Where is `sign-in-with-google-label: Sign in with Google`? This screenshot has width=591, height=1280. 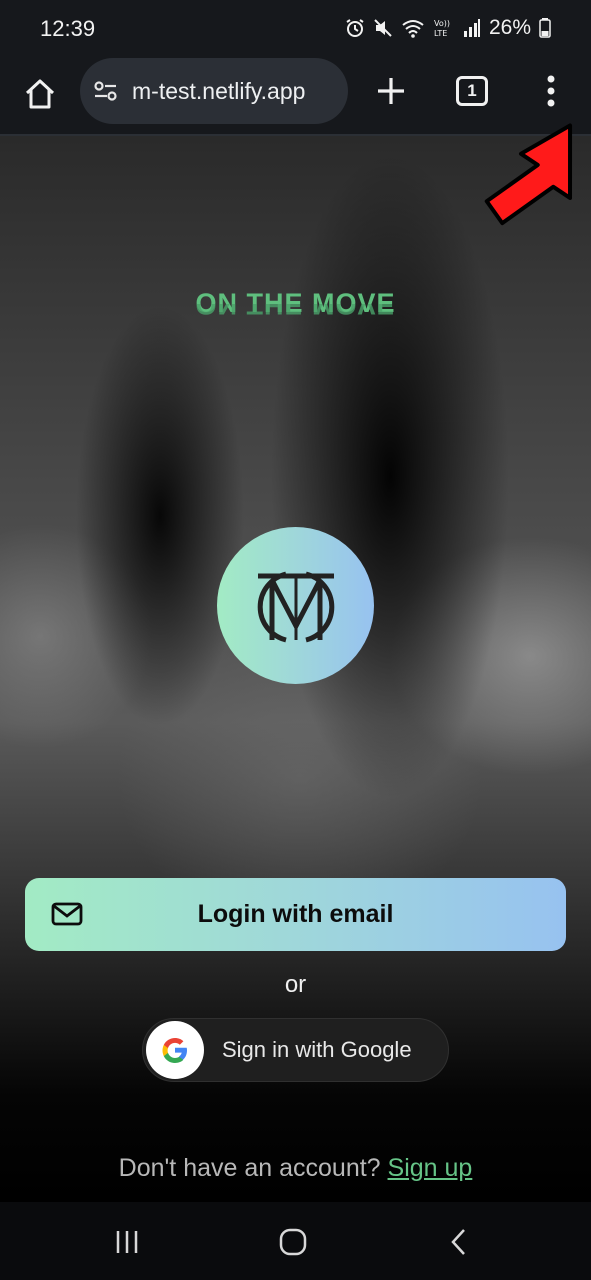
sign-in-with-google-label: Sign in with Google is located at coordinates (317, 1049).